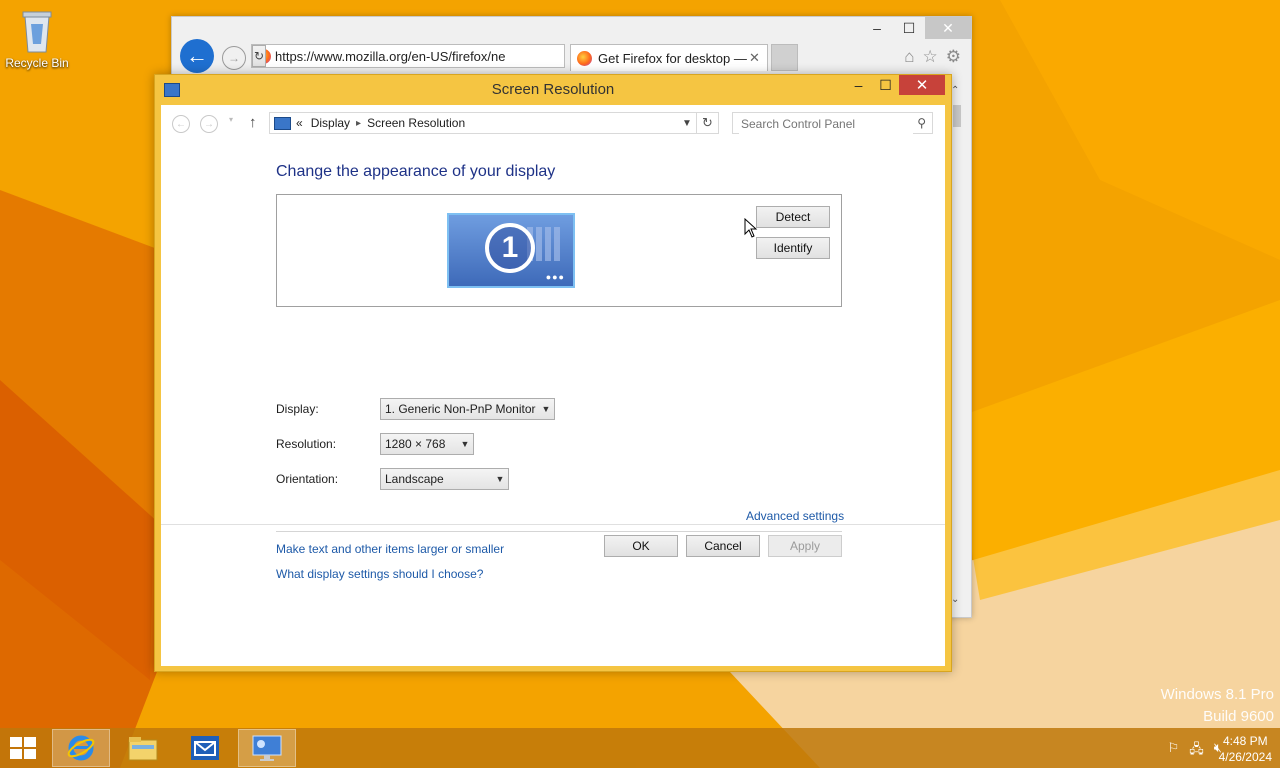 The height and width of the screenshot is (768, 1280). Describe the element at coordinates (641, 546) in the screenshot. I see `ok-button: OK` at that location.